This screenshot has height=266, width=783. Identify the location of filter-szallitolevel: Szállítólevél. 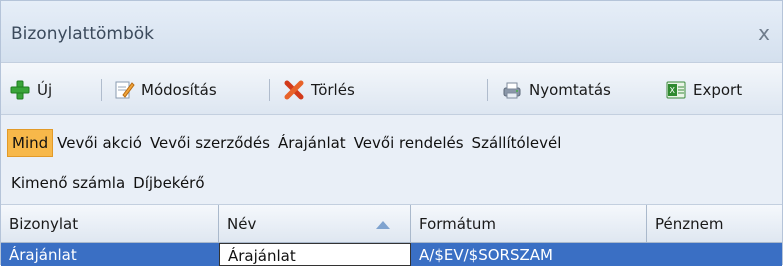
(517, 143).